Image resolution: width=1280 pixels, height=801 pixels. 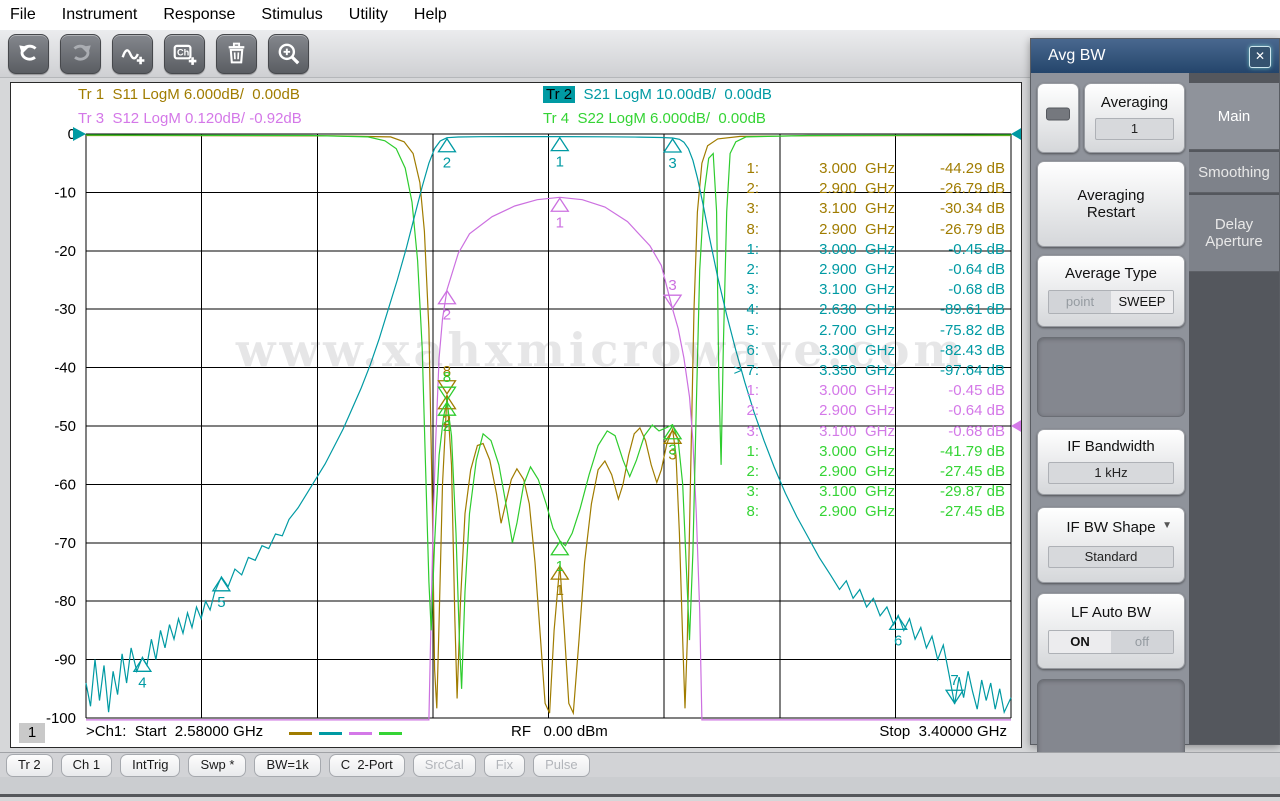 What do you see at coordinates (100, 15) in the screenshot?
I see `menu-instrument: Instrument` at bounding box center [100, 15].